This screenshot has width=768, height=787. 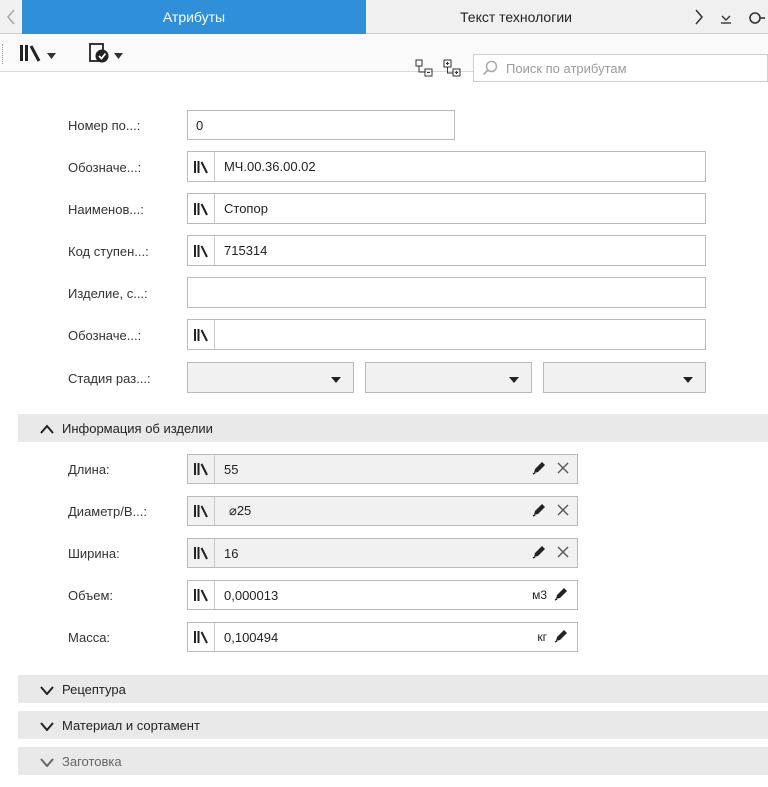 I want to click on section-recipe-header: Рецептура, so click(x=393, y=689).